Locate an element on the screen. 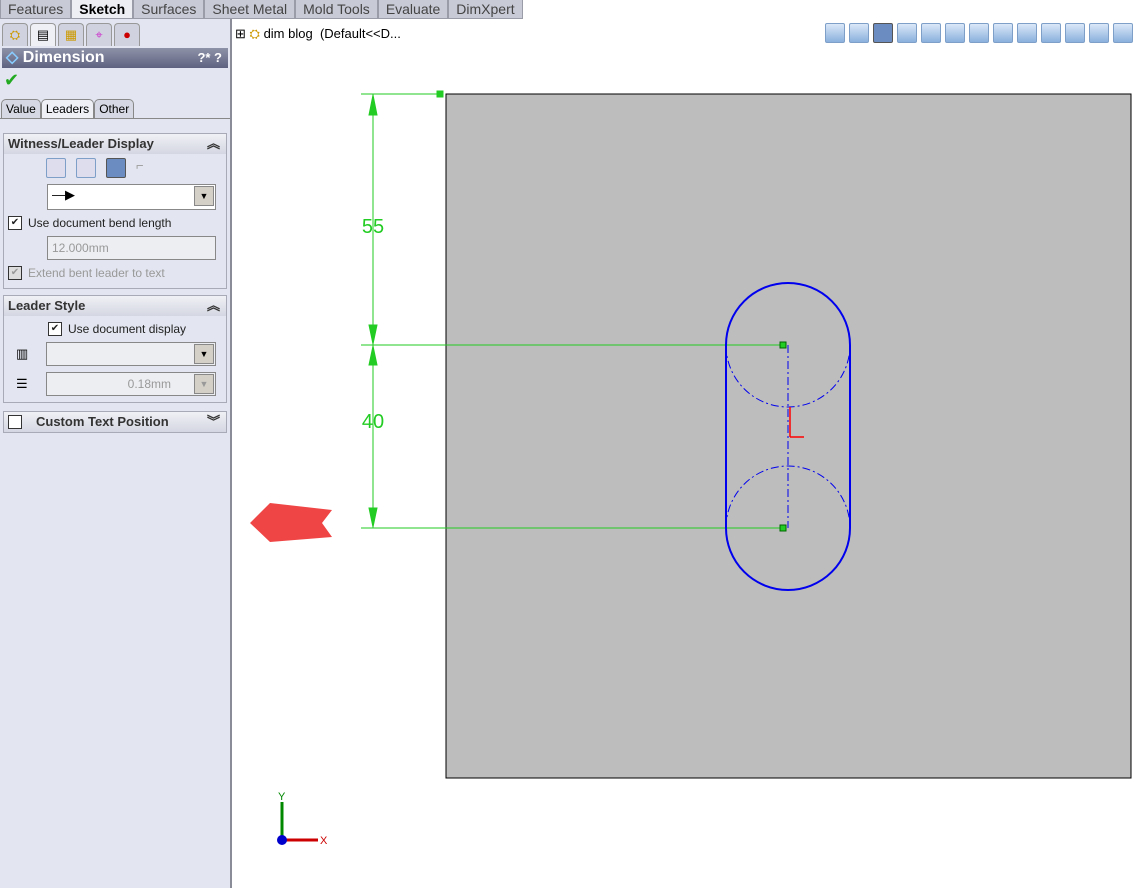 This screenshot has width=1141, height=888. extend-leader-checkbox: ✔ is located at coordinates (15, 273).